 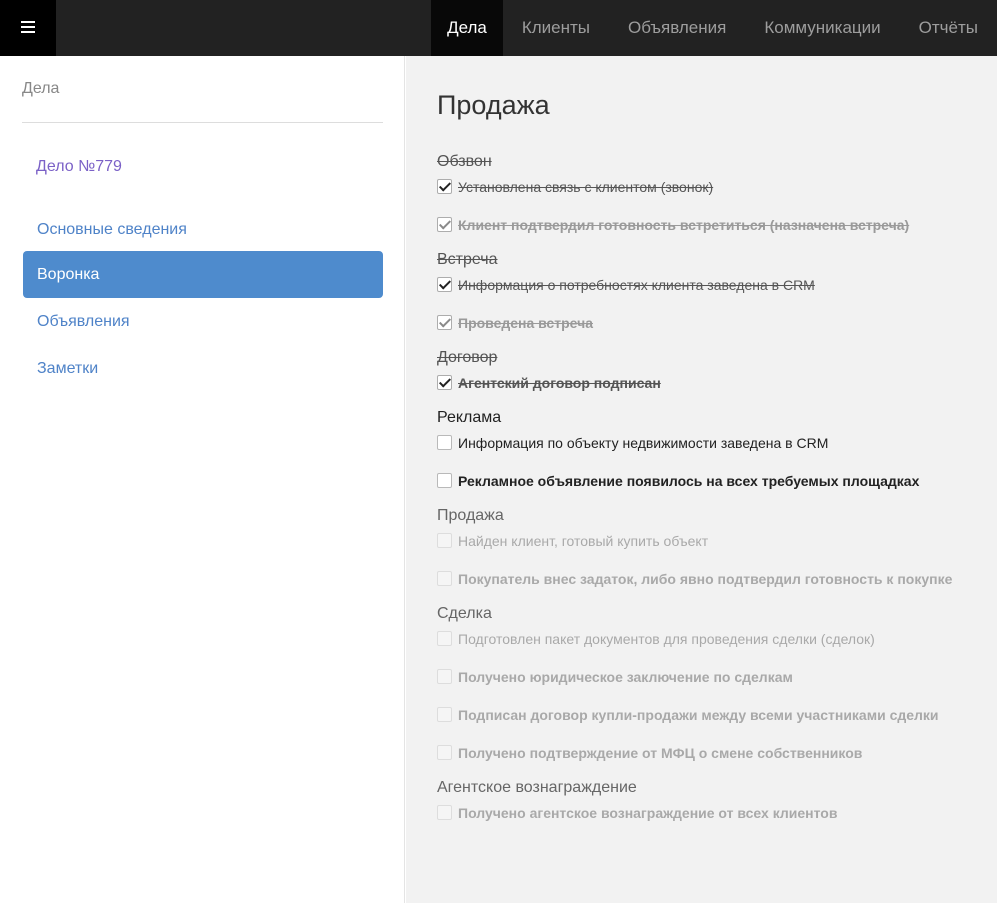 I want to click on main-nav: Дела Клиенты Объявления Коммуникации Отчёты, so click(x=714, y=28).